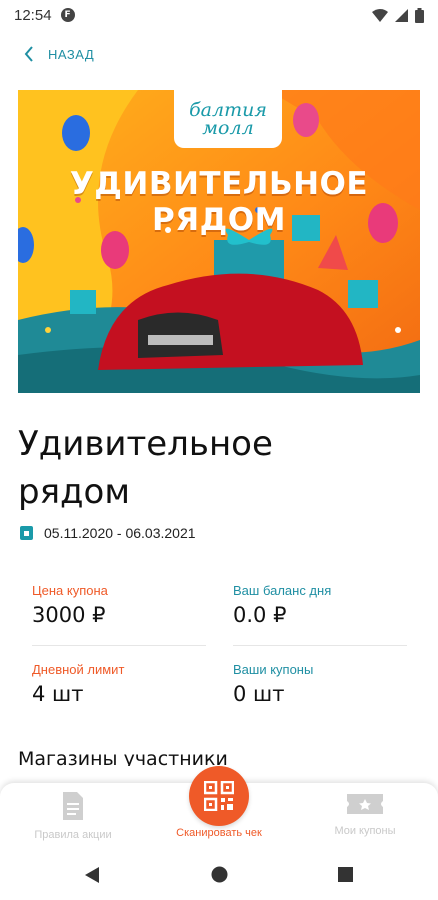 The image size is (438, 900). I want to click on status-icons, so click(398, 15).